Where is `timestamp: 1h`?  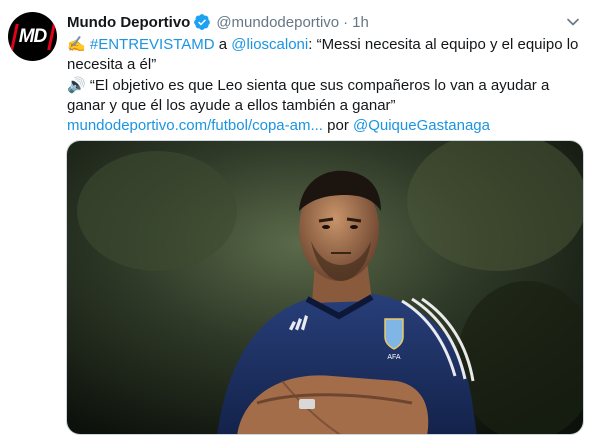 timestamp: 1h is located at coordinates (360, 22).